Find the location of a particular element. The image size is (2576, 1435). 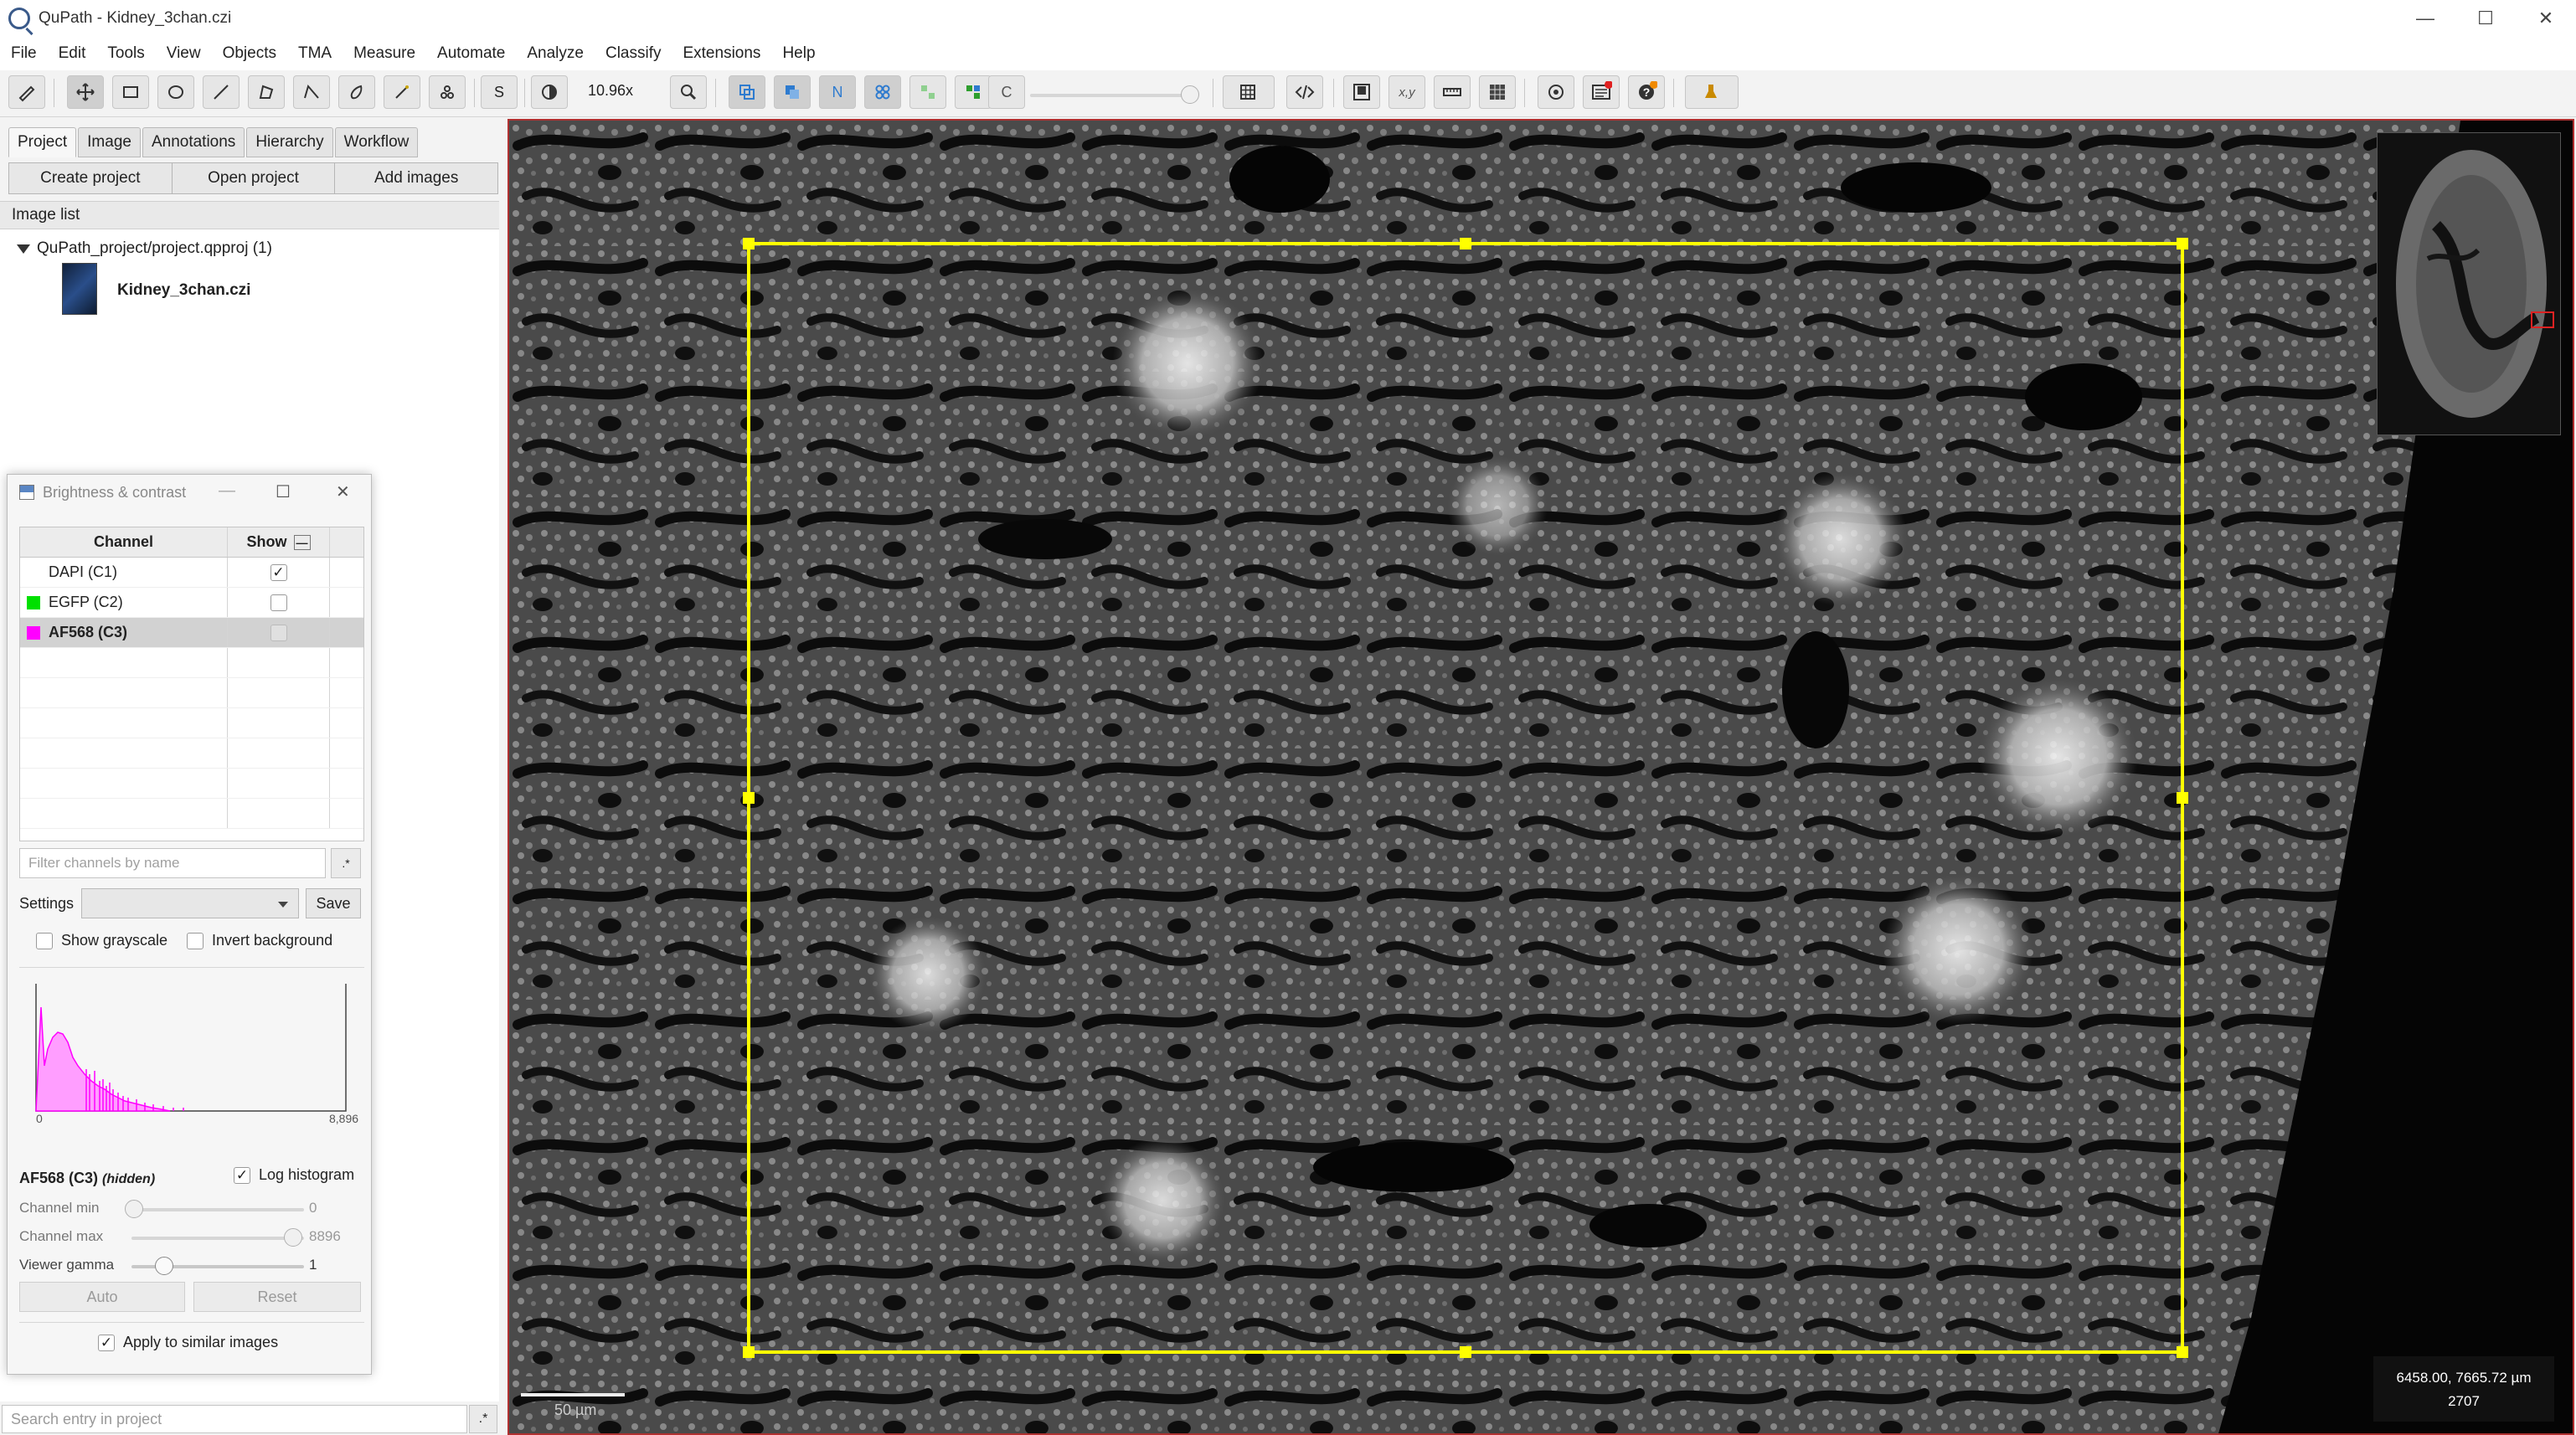

tab-image: Image is located at coordinates (109, 142).